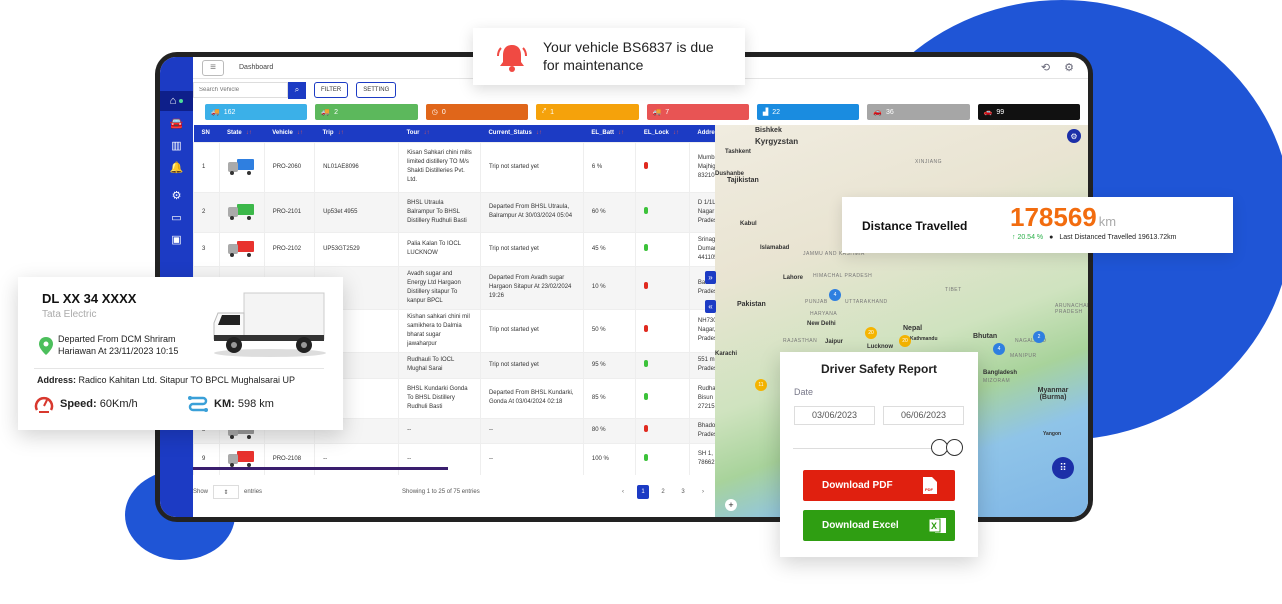  What do you see at coordinates (1053, 394) in the screenshot?
I see `map-label: Myanmar (Burma)` at bounding box center [1053, 394].